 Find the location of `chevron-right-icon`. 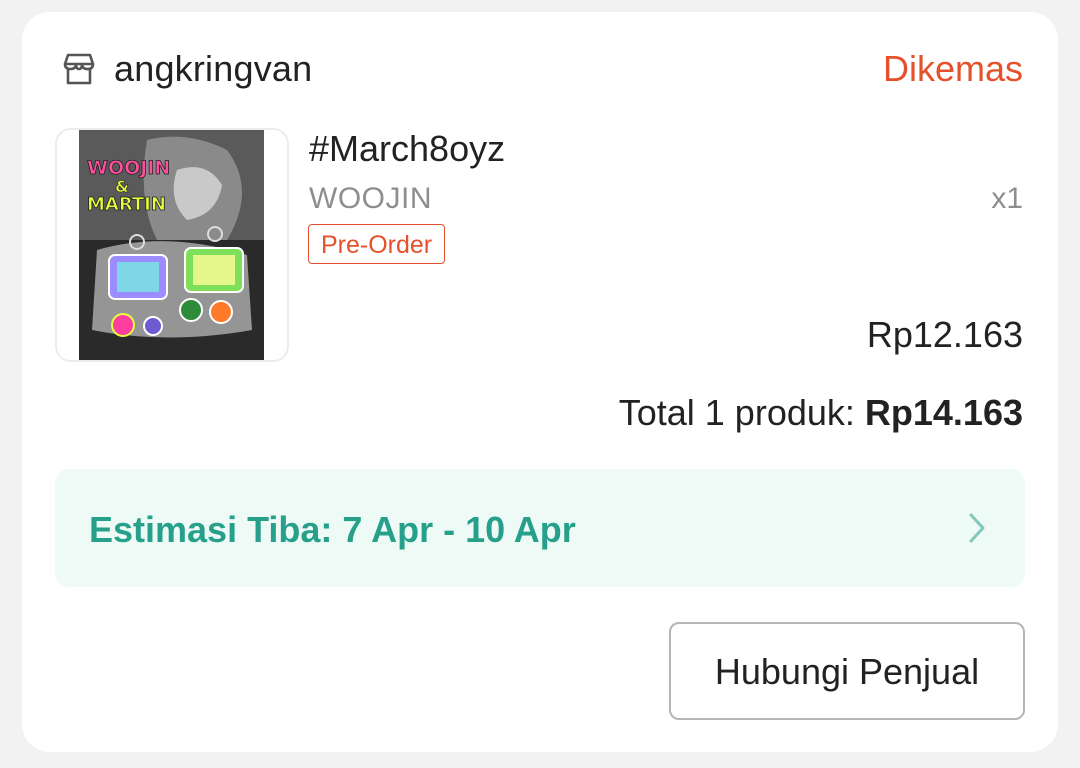

chevron-right-icon is located at coordinates (977, 528).